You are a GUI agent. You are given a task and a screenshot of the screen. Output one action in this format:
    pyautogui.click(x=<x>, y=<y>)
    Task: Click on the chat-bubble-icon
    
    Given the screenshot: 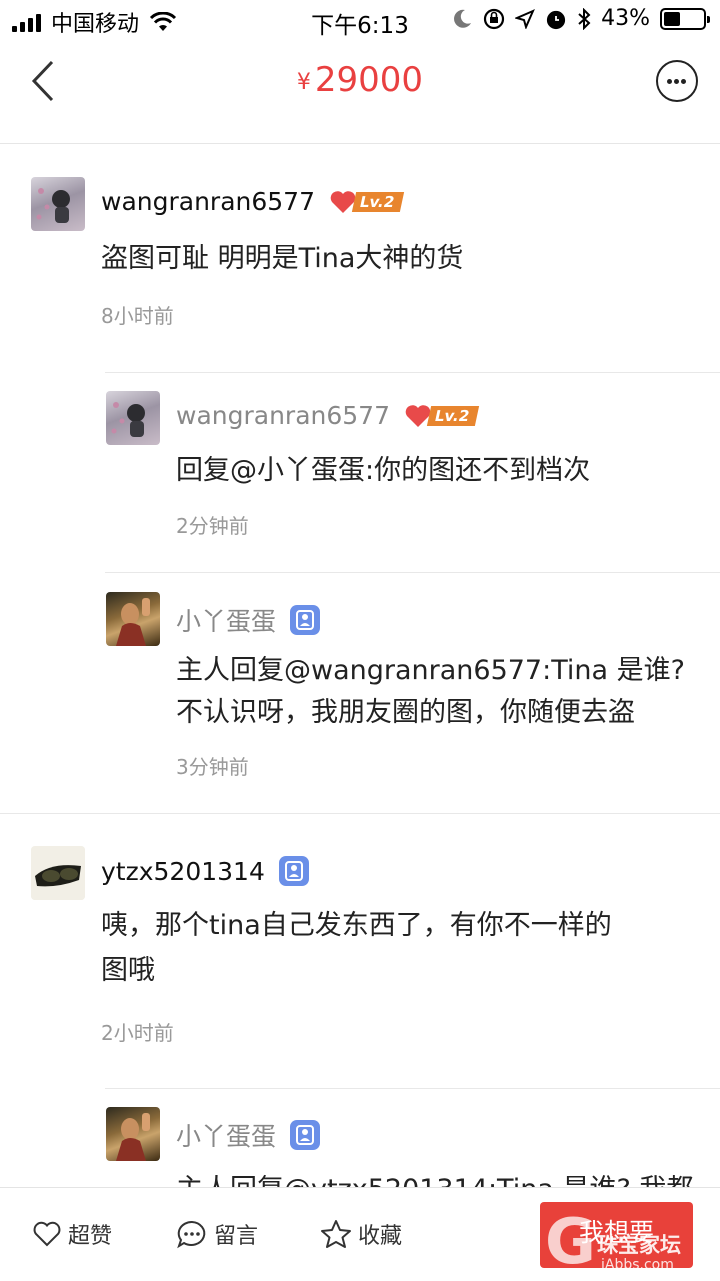 What is the action you would take?
    pyautogui.click(x=191, y=1234)
    